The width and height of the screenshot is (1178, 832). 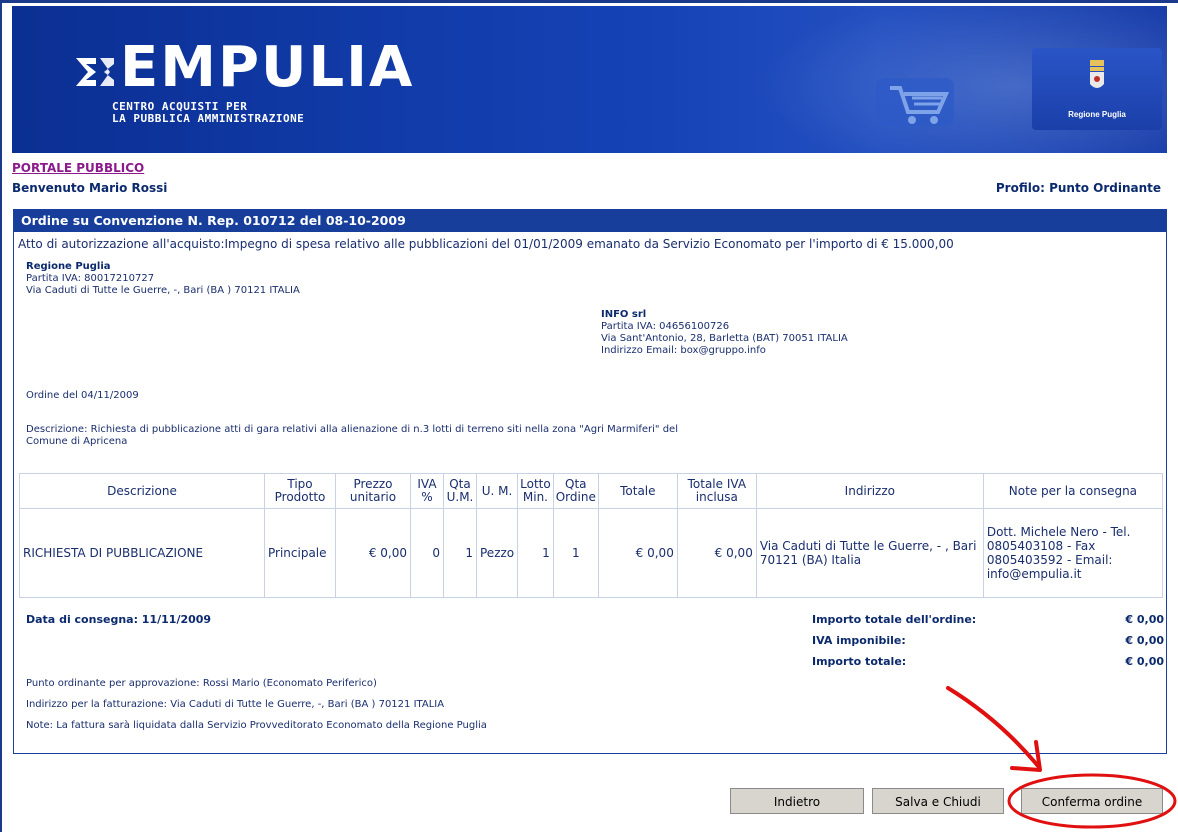 I want to click on cell-totale-iva: € 0,00, so click(x=716, y=553).